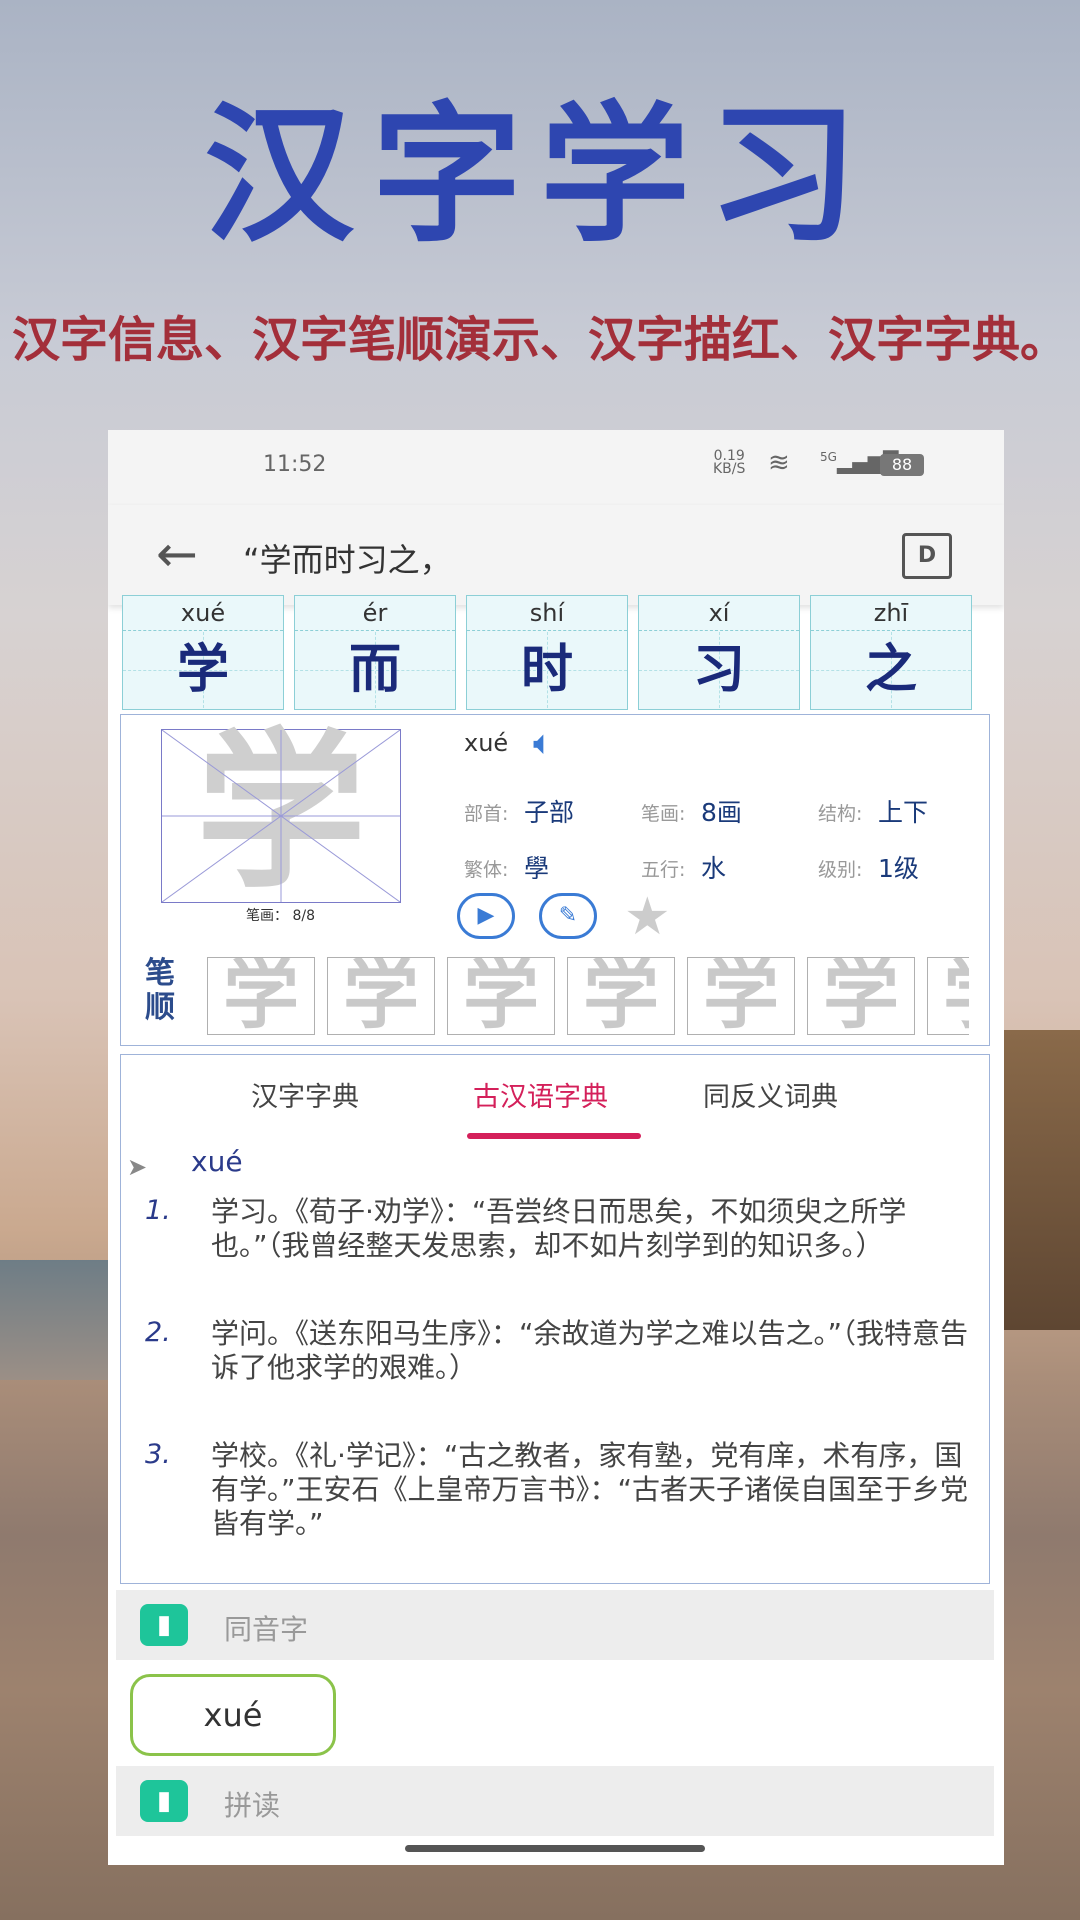  I want to click on char-cell: ér 而, so click(375, 652).